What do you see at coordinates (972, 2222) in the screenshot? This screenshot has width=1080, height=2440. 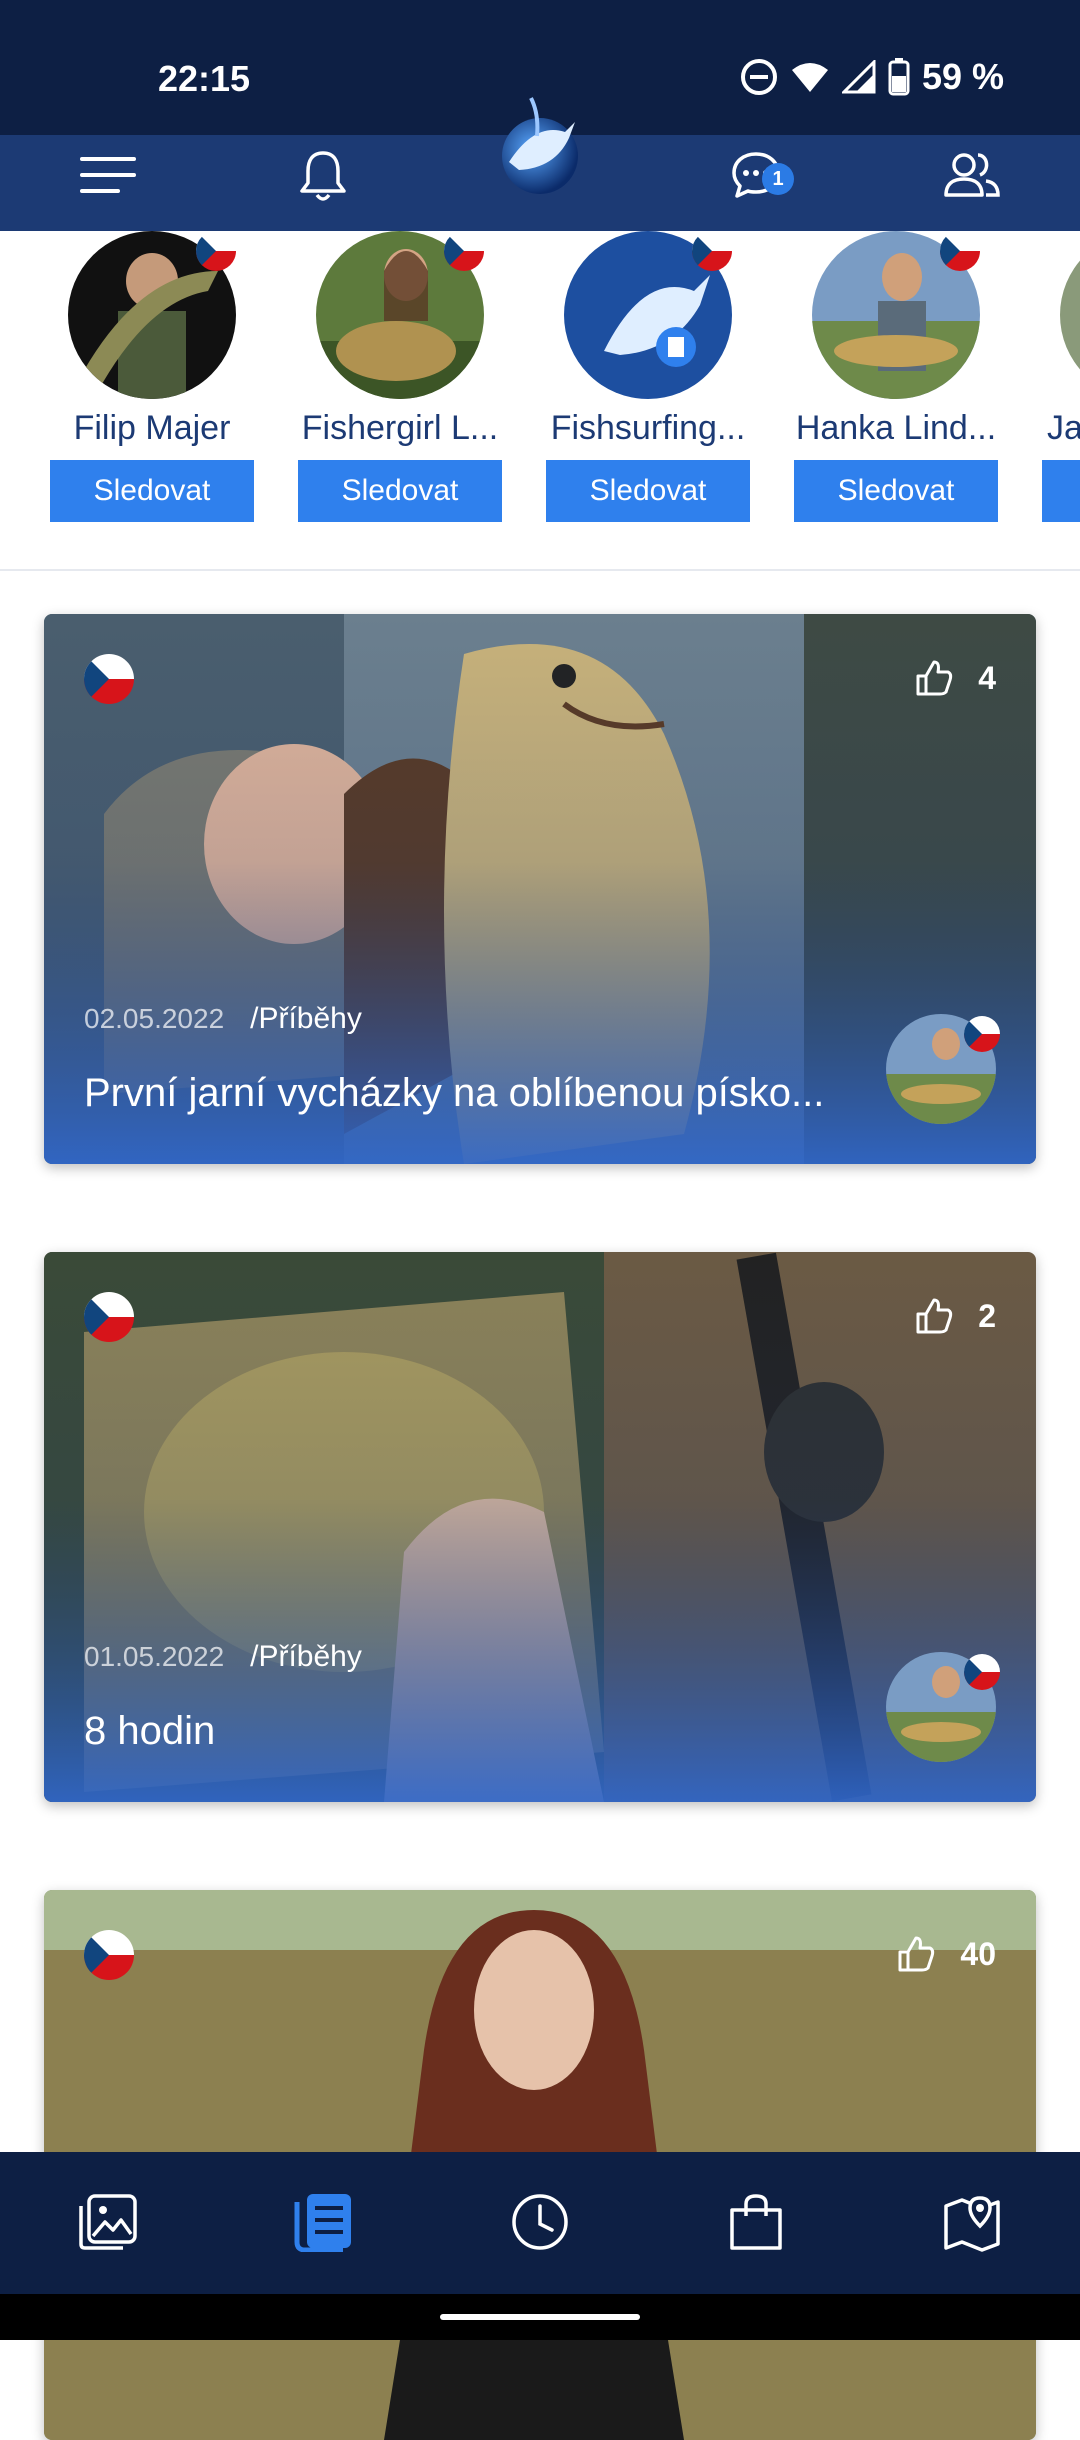 I see `map-pin-icon` at bounding box center [972, 2222].